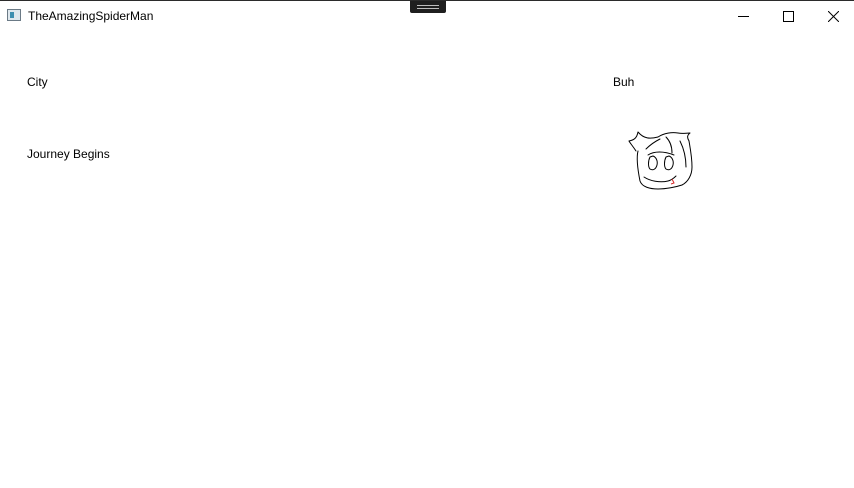 The image size is (854, 488). I want to click on spiderman-face-doodle, so click(660, 160).